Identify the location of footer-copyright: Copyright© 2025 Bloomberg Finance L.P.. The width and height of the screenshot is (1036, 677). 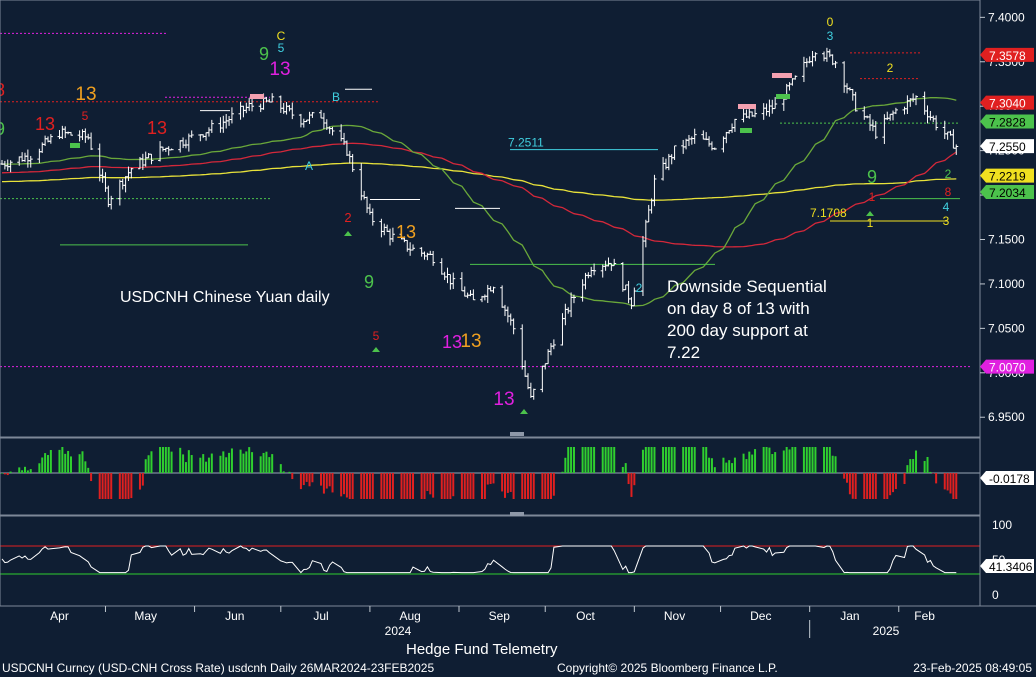
(667, 668).